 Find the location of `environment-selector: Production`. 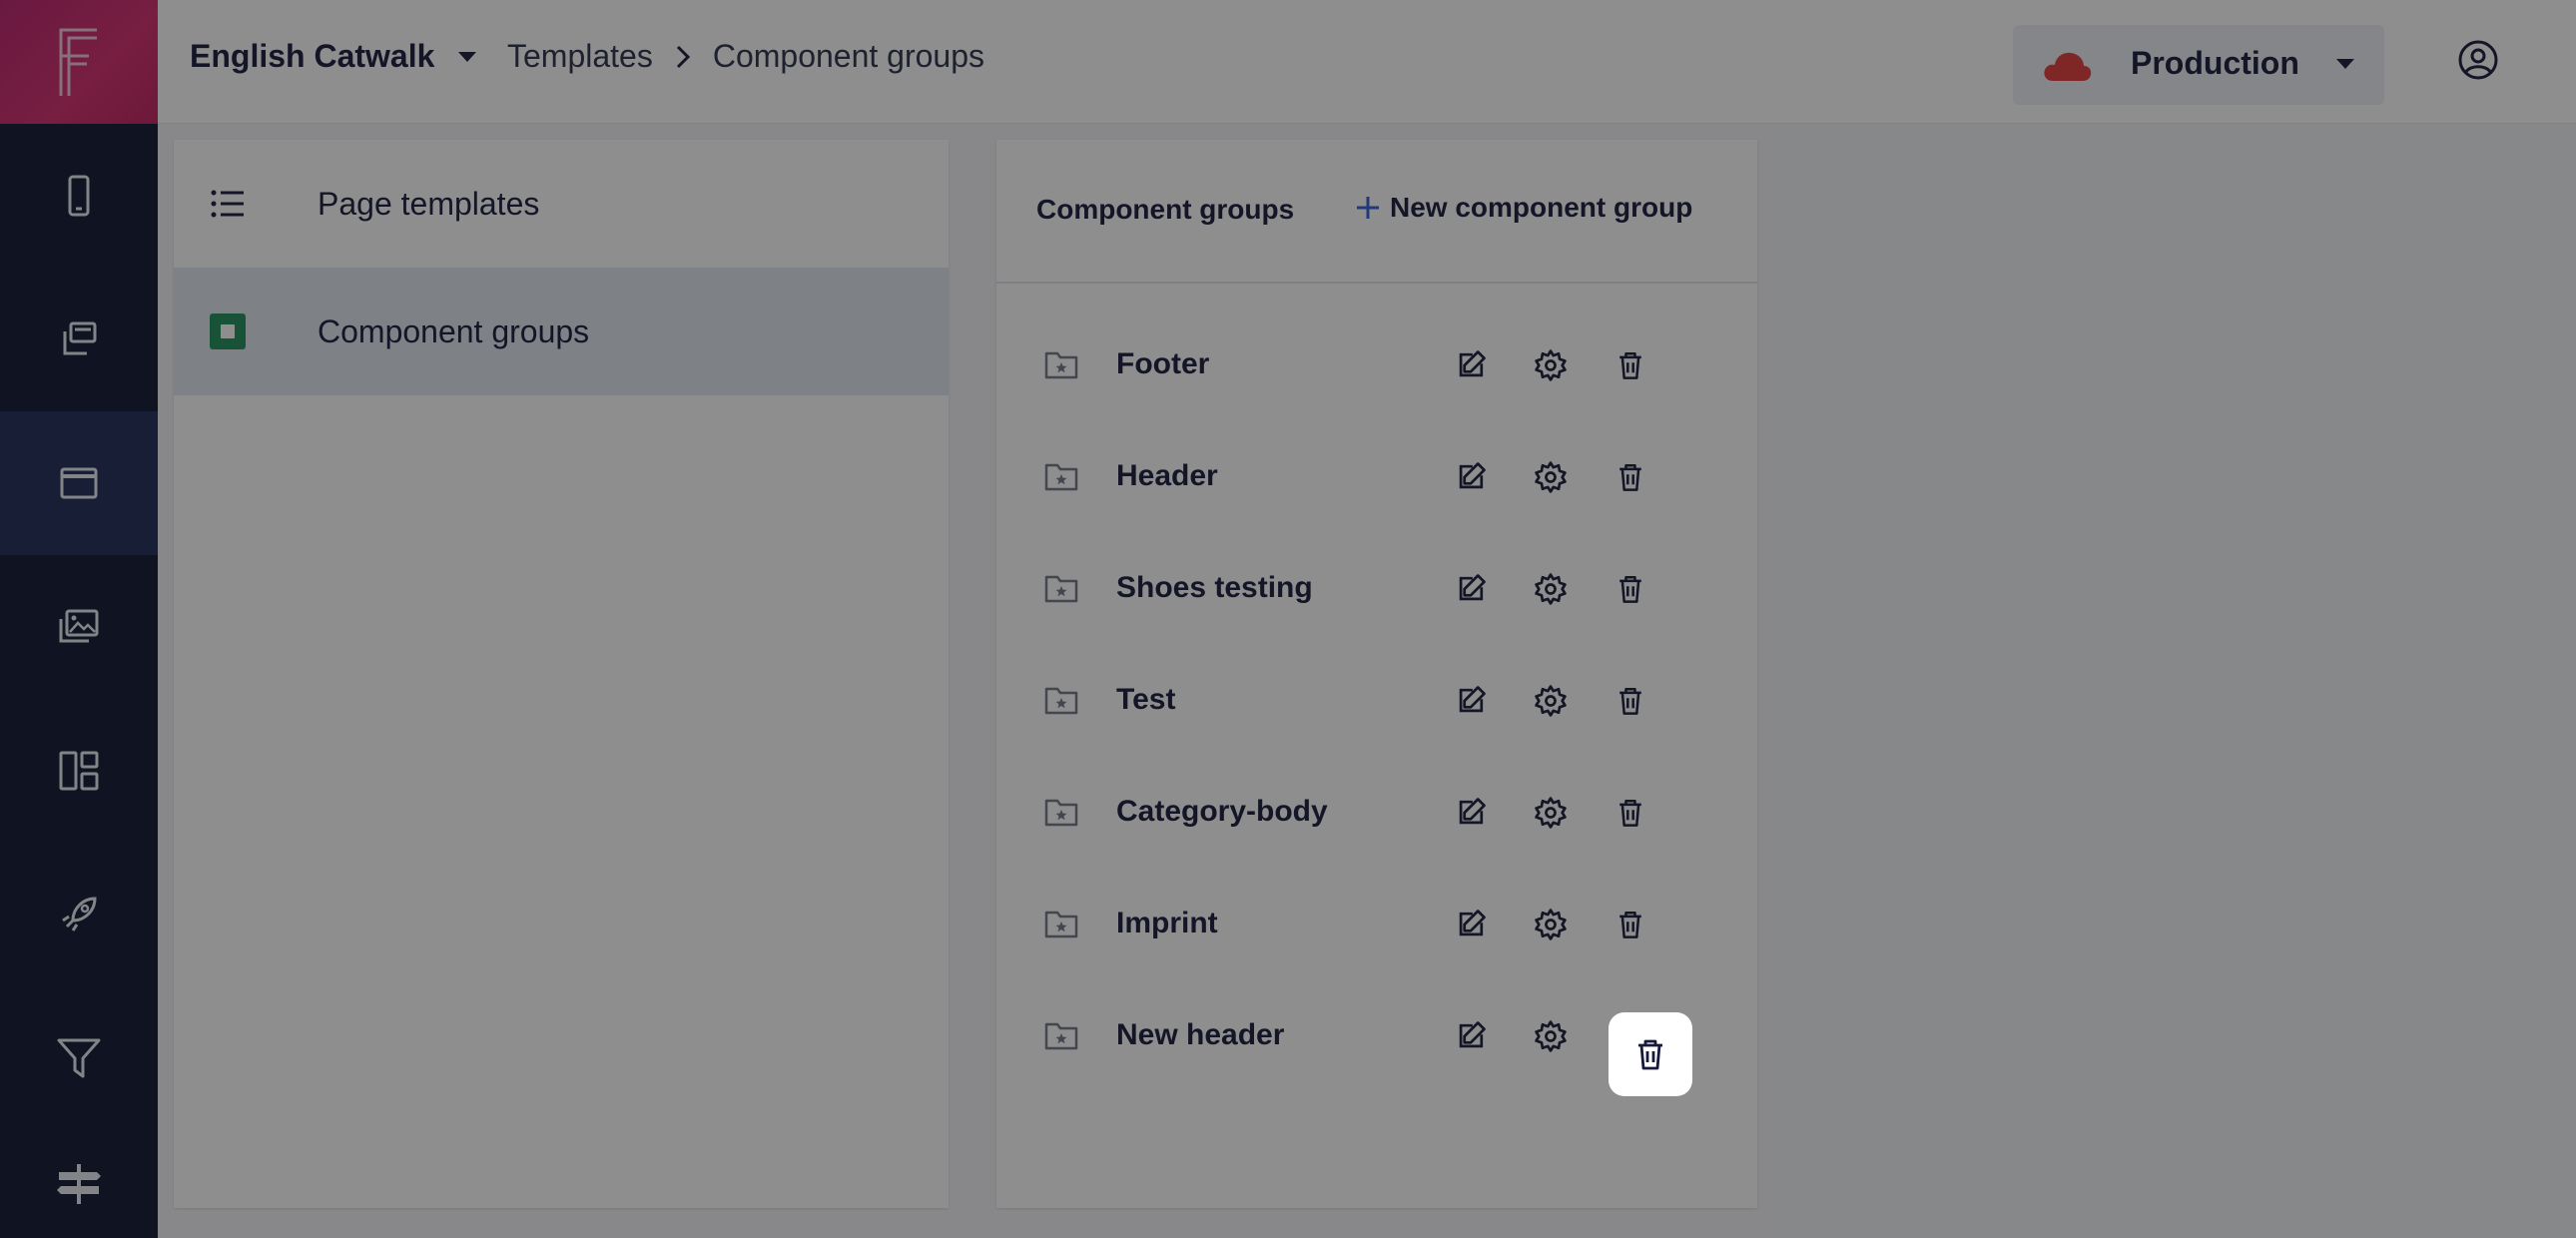

environment-selector: Production is located at coordinates (2198, 65).